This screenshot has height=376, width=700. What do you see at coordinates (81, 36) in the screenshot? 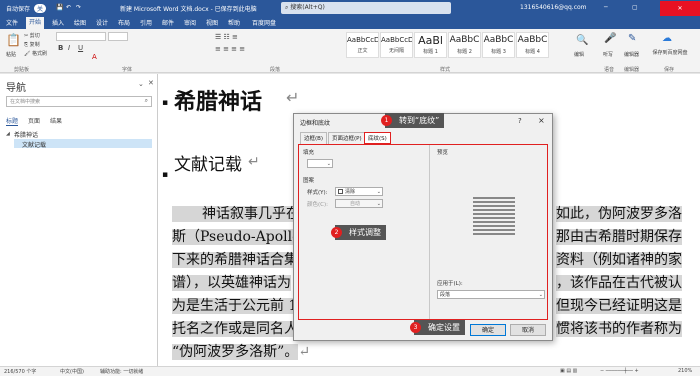
I see `font-name-combo` at bounding box center [81, 36].